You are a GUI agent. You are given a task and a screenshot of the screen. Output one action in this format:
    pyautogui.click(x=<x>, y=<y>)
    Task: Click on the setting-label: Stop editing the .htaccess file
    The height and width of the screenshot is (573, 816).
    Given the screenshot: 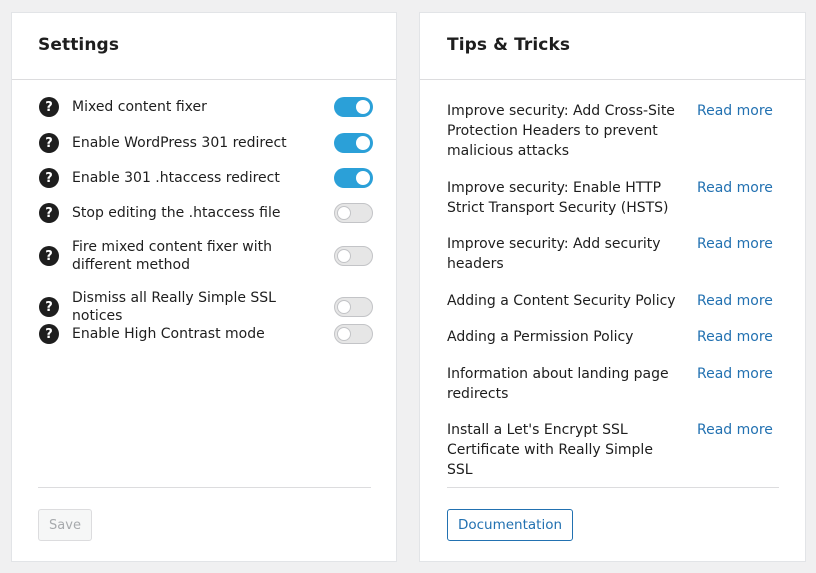 What is the action you would take?
    pyautogui.click(x=176, y=213)
    